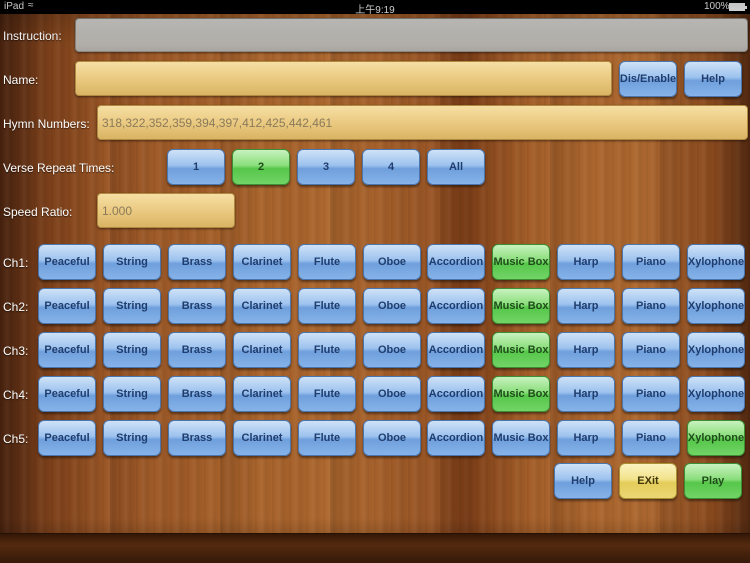  What do you see at coordinates (583, 481) in the screenshot?
I see `help-bottom-button: Help` at bounding box center [583, 481].